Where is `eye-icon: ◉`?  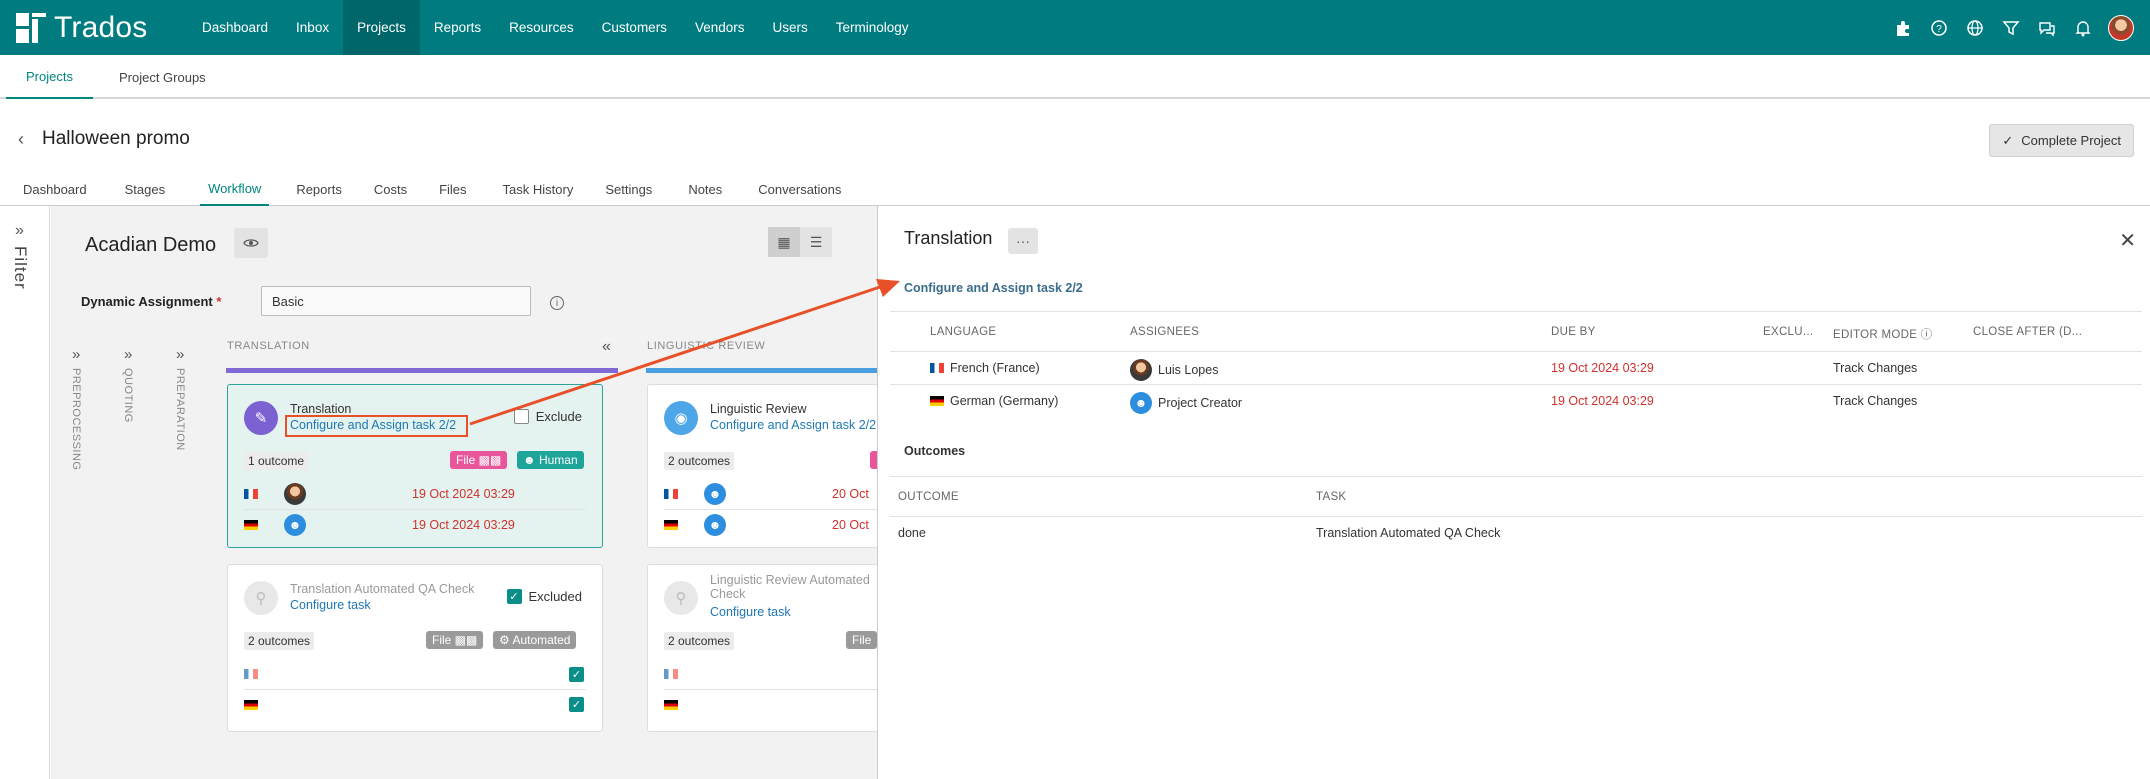 eye-icon: ◉ is located at coordinates (681, 418).